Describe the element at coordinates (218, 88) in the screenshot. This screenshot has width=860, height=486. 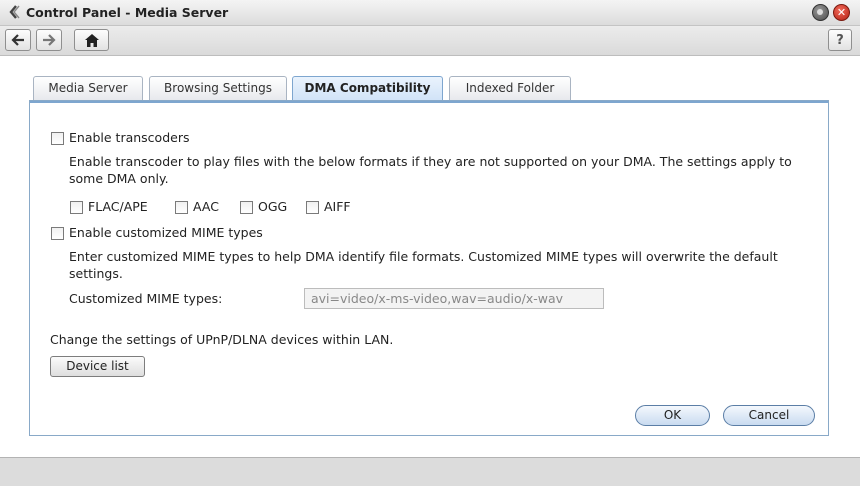
I see `tab-browsing-settings: Browsing Settings` at that location.